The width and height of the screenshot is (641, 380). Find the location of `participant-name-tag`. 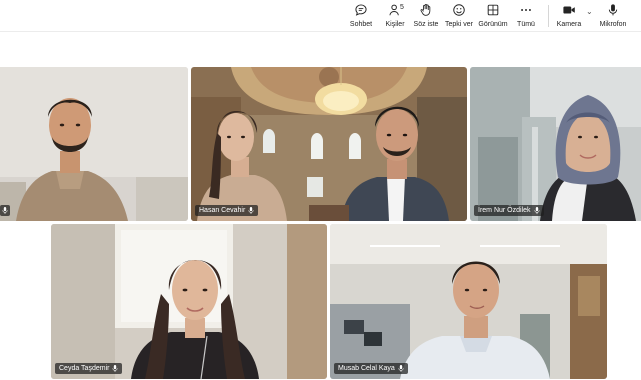

participant-name-tag is located at coordinates (5, 210).